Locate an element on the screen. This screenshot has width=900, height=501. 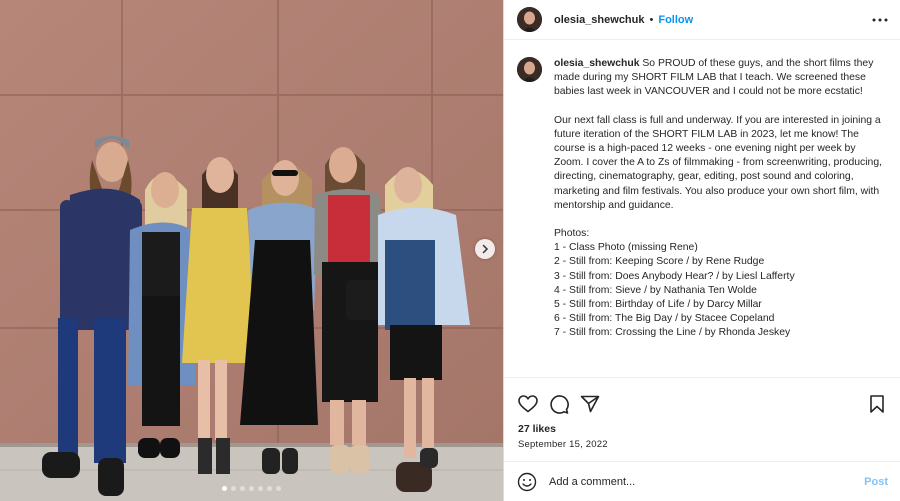
comment-box: Post is located at coordinates (702, 481).